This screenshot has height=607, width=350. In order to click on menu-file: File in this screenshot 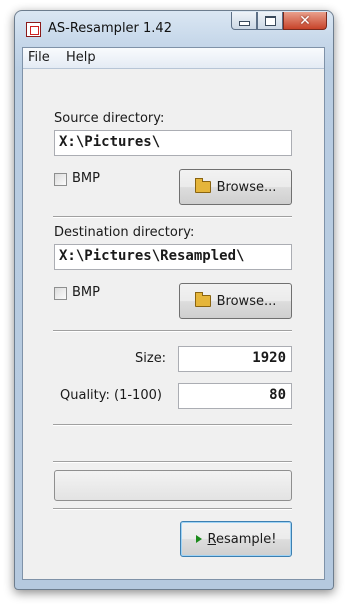, I will do `click(39, 57)`.